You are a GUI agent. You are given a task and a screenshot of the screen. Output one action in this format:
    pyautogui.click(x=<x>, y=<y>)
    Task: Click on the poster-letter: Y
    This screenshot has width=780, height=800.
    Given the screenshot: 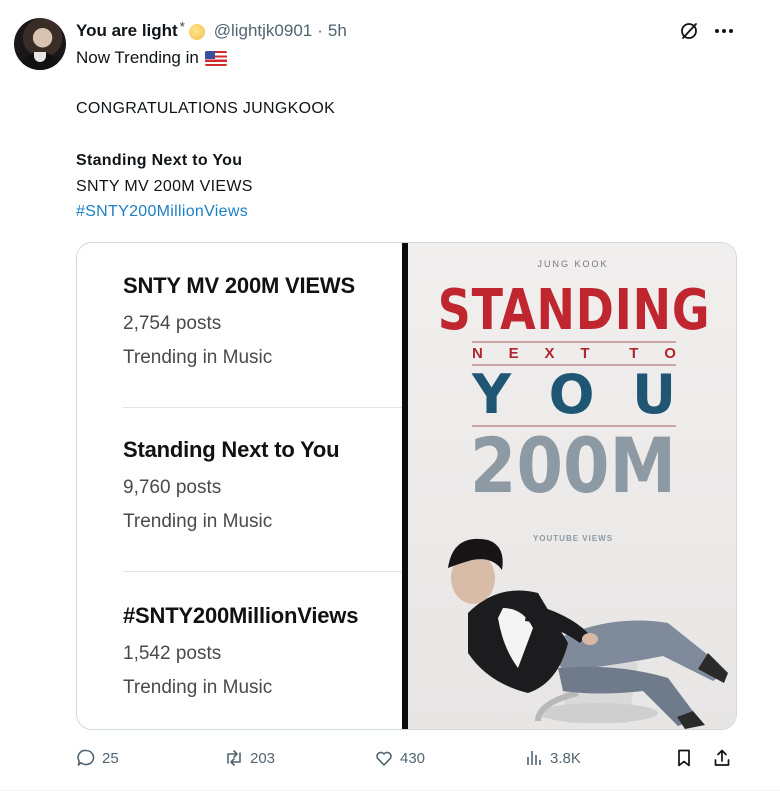 What is the action you would take?
    pyautogui.click(x=492, y=394)
    